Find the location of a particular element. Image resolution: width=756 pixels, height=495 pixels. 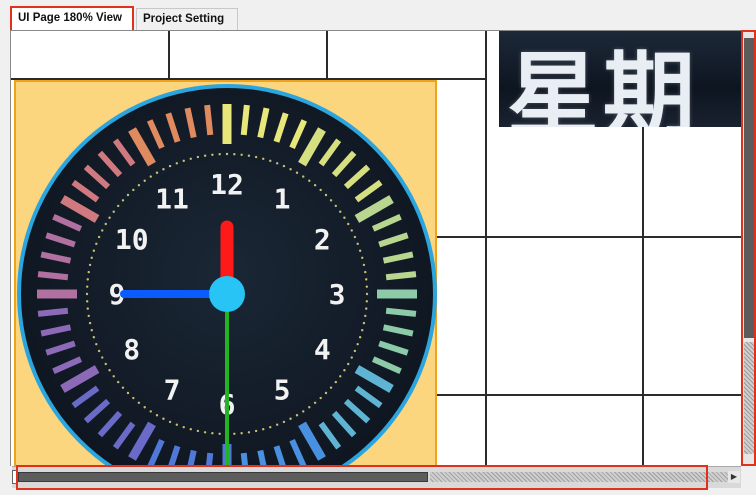

clock-number: 8 is located at coordinates (131, 349).